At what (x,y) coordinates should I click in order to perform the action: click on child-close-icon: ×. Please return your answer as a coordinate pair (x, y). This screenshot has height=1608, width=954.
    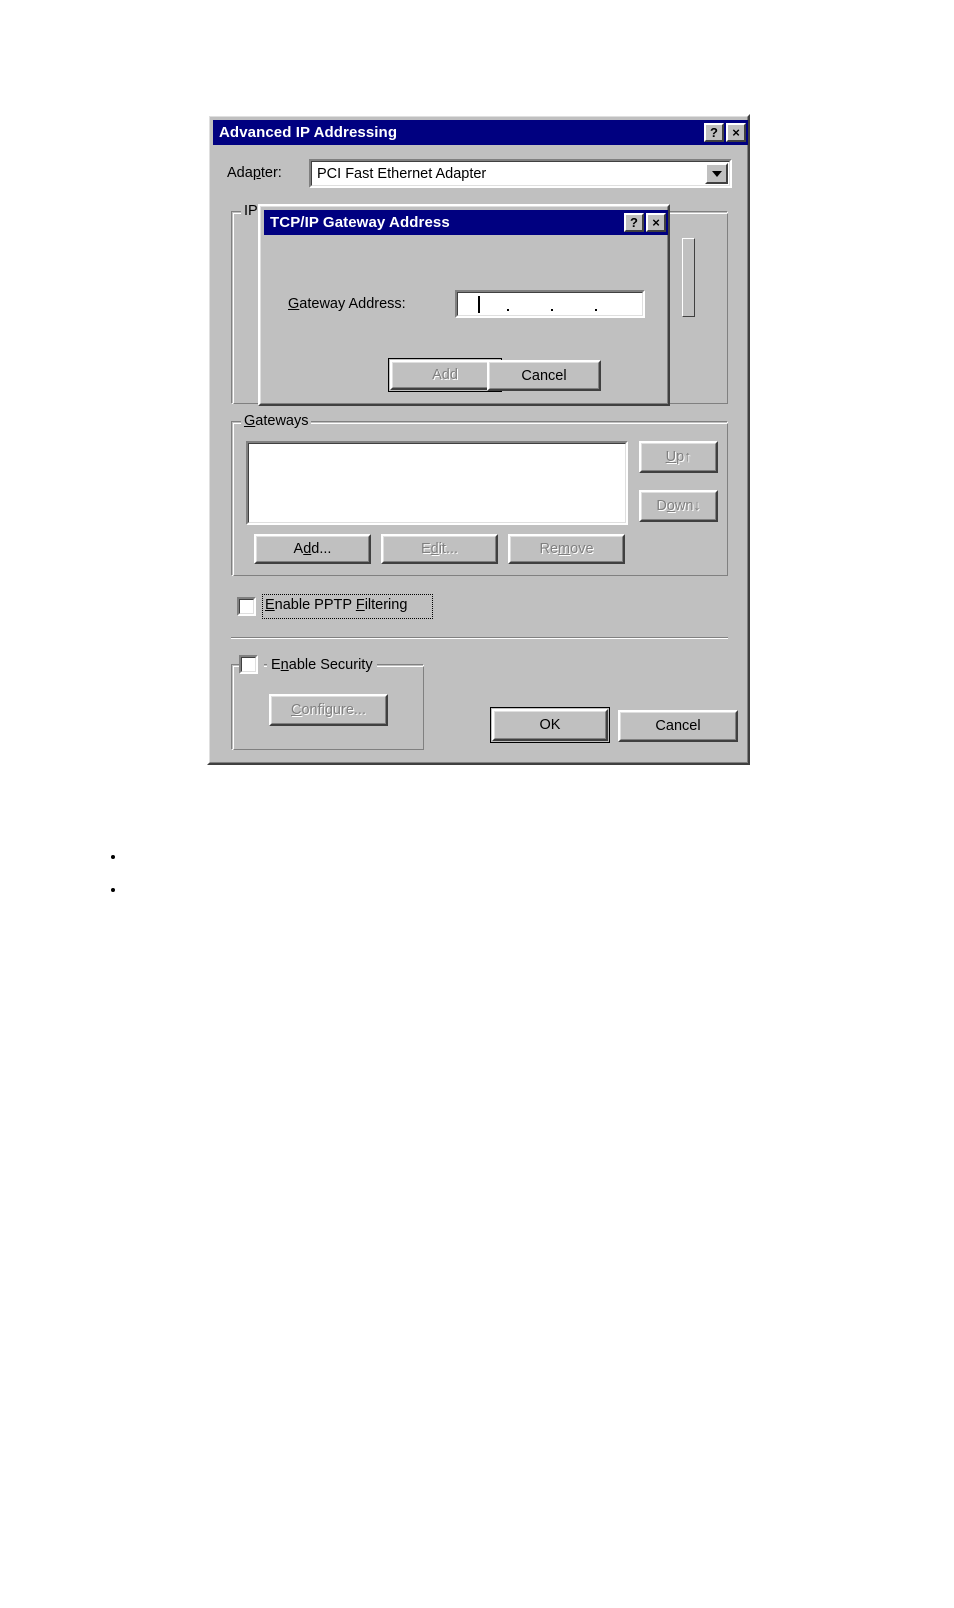
    Looking at the image, I should click on (656, 222).